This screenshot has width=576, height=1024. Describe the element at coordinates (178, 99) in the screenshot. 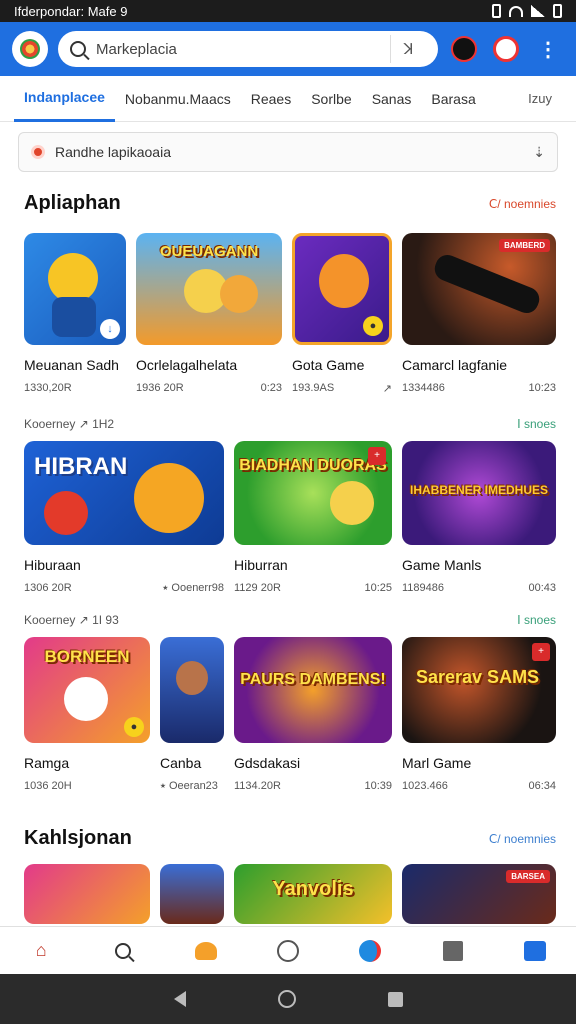

I see `tab-nobanmu: Nobanmu.Maacs` at that location.